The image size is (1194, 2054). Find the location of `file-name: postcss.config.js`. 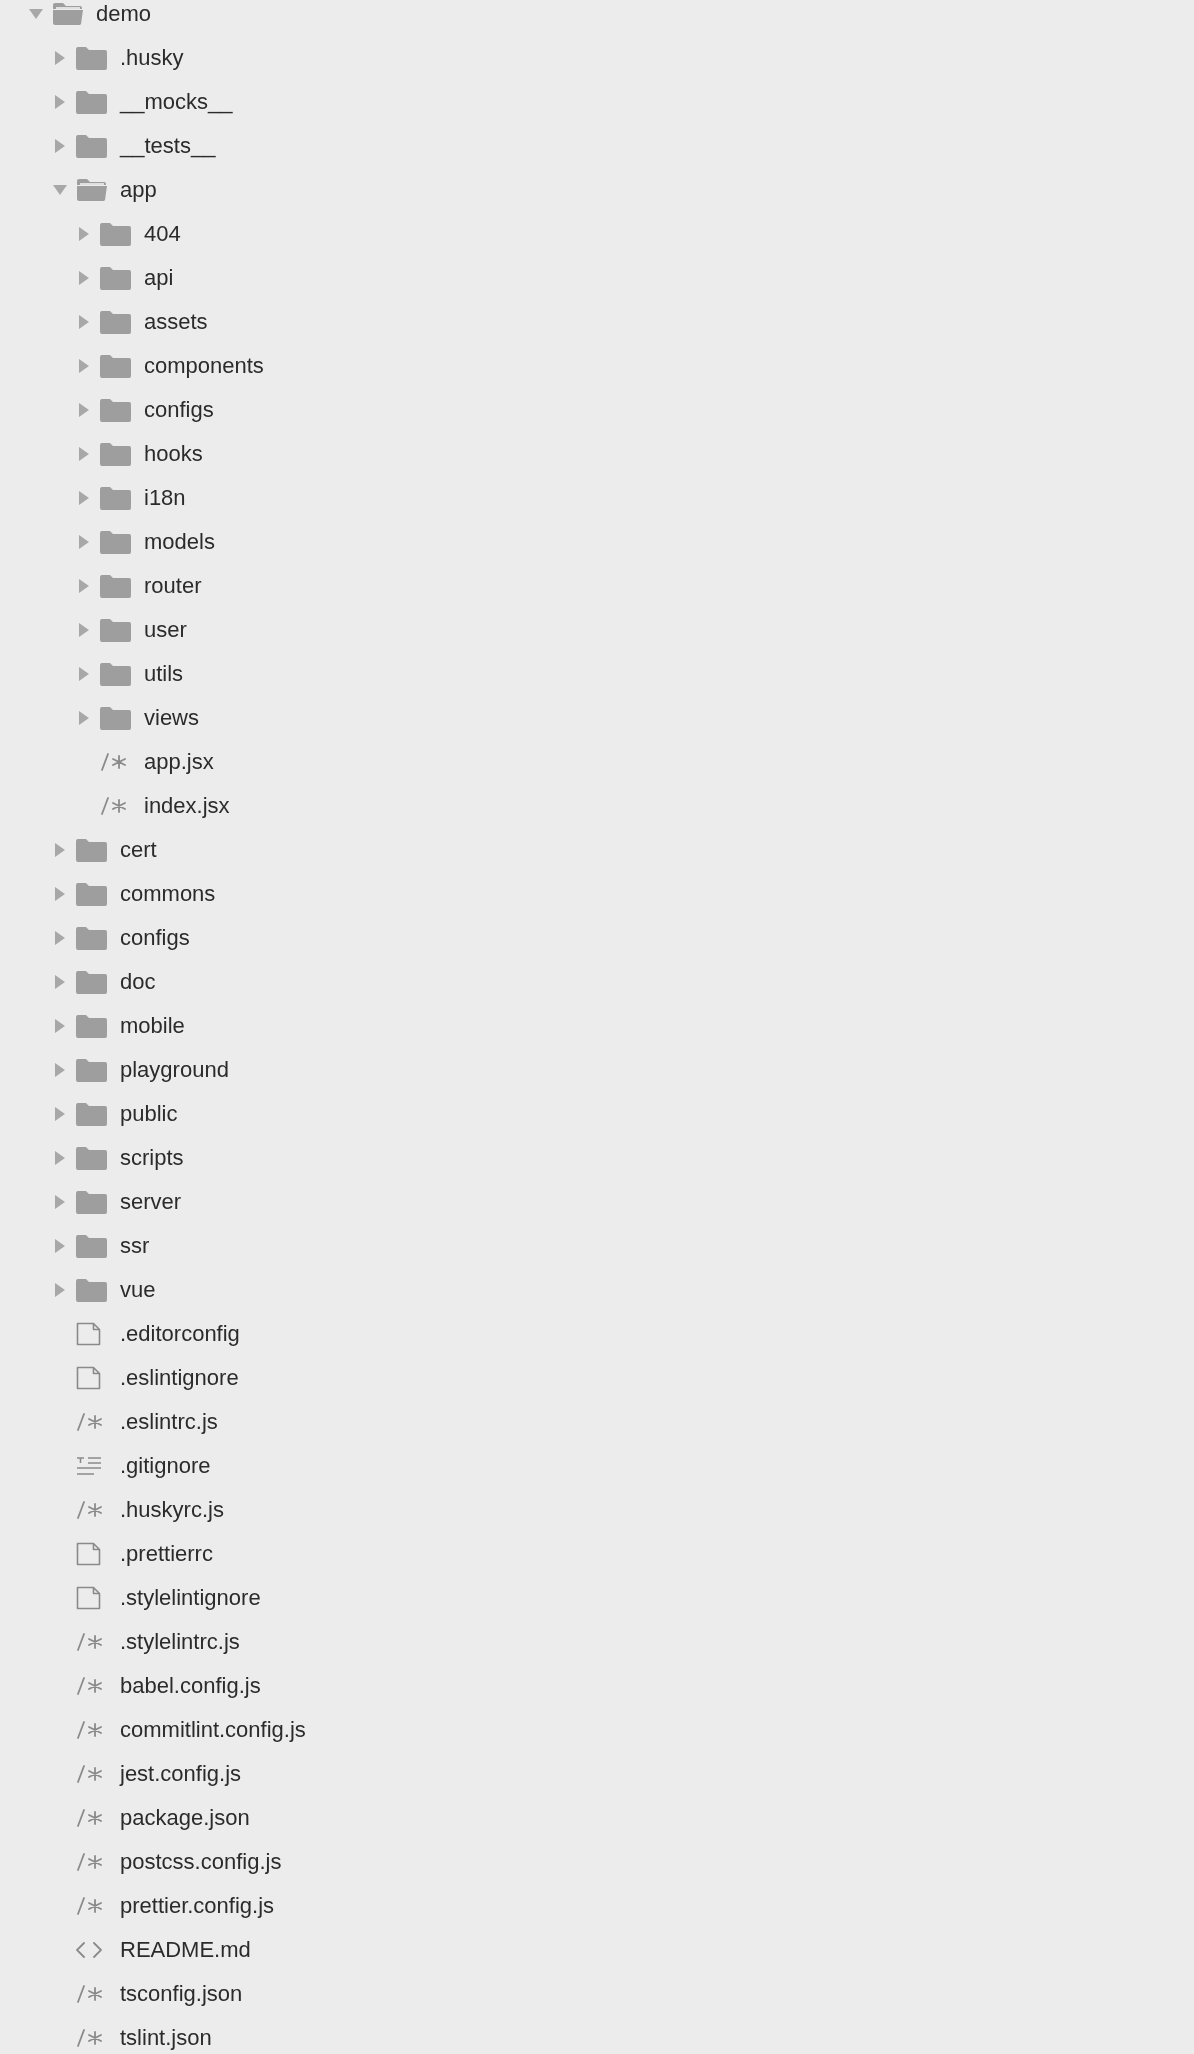

file-name: postcss.config.js is located at coordinates (201, 1862).